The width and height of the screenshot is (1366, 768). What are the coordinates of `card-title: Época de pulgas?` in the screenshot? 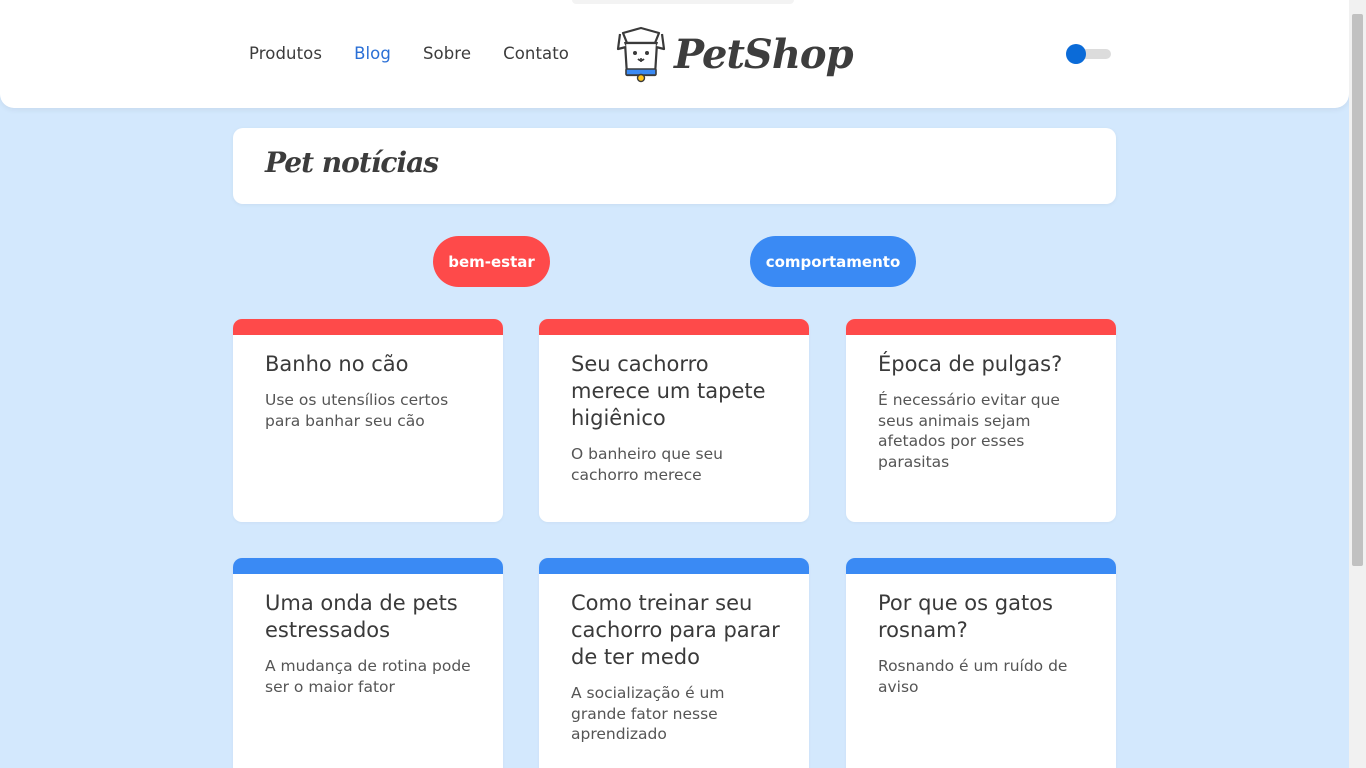 It's located at (970, 364).